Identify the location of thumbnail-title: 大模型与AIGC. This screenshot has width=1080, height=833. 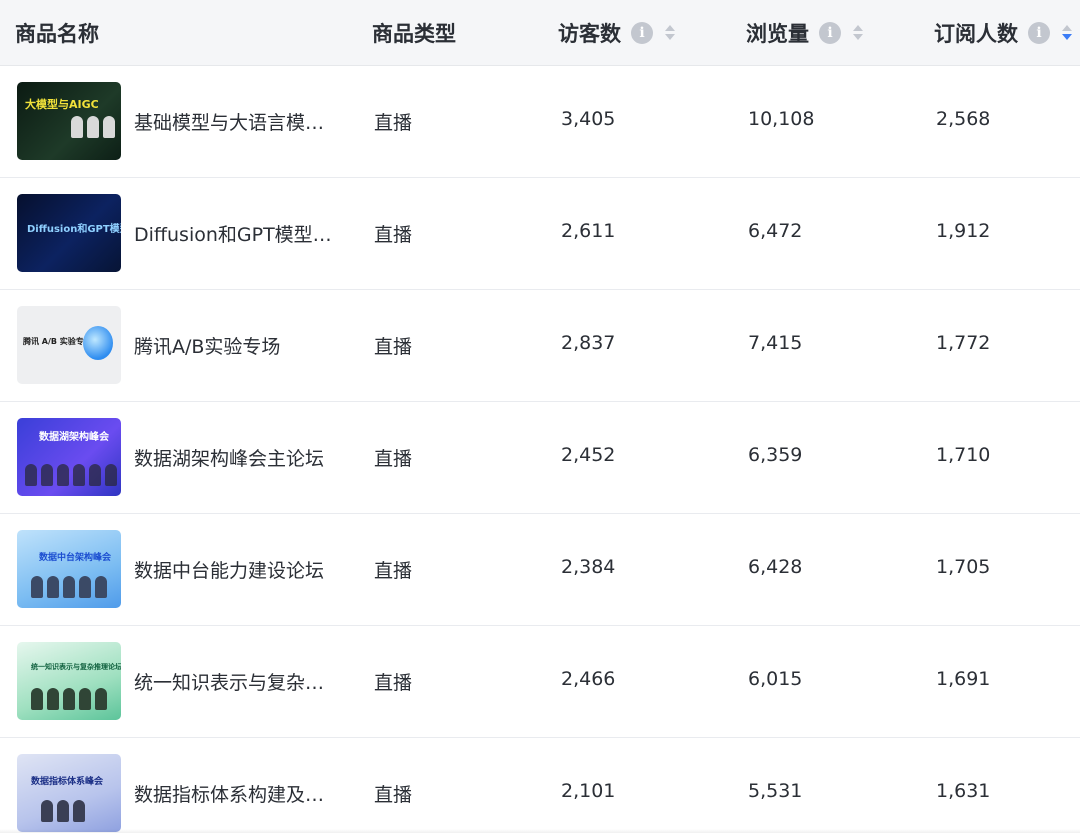
(62, 104).